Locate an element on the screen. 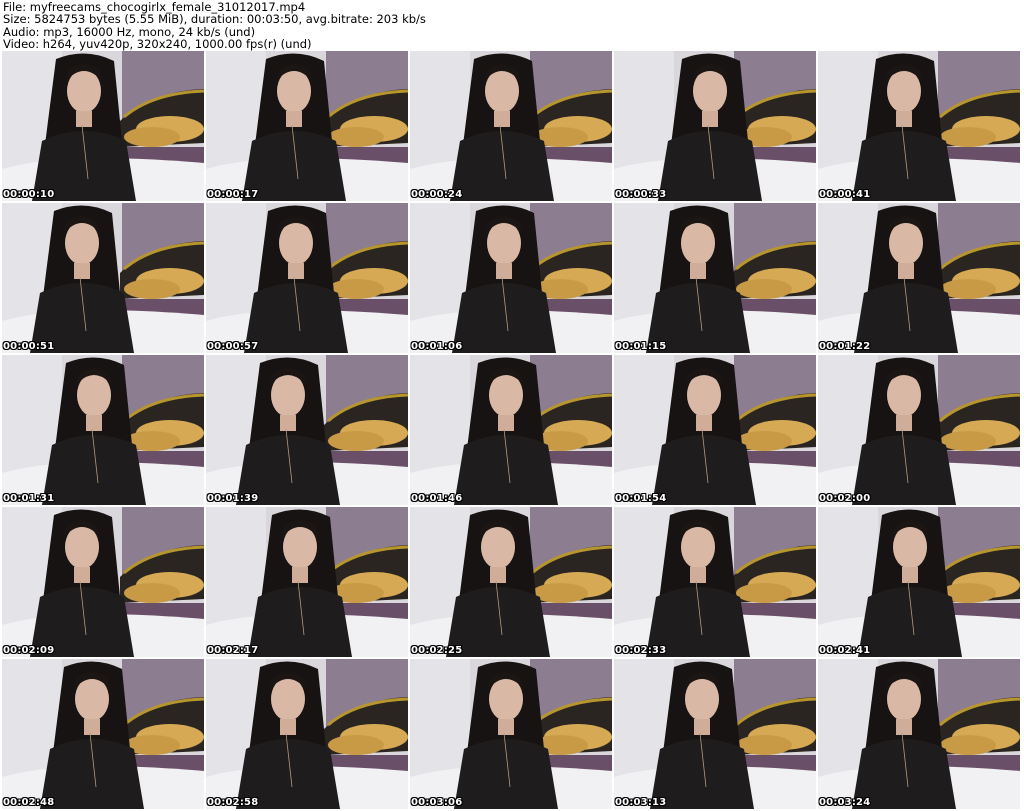  video-thumbnail: 00:00:24 is located at coordinates (511, 126).